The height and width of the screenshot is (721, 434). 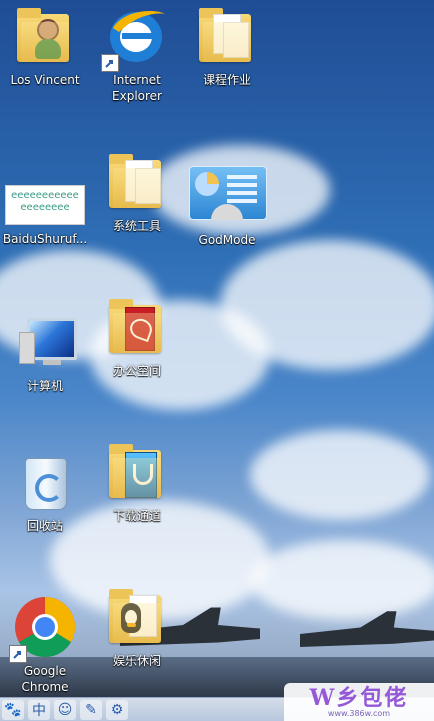 I want to click on monitor-stand-icon, so click(x=52, y=362).